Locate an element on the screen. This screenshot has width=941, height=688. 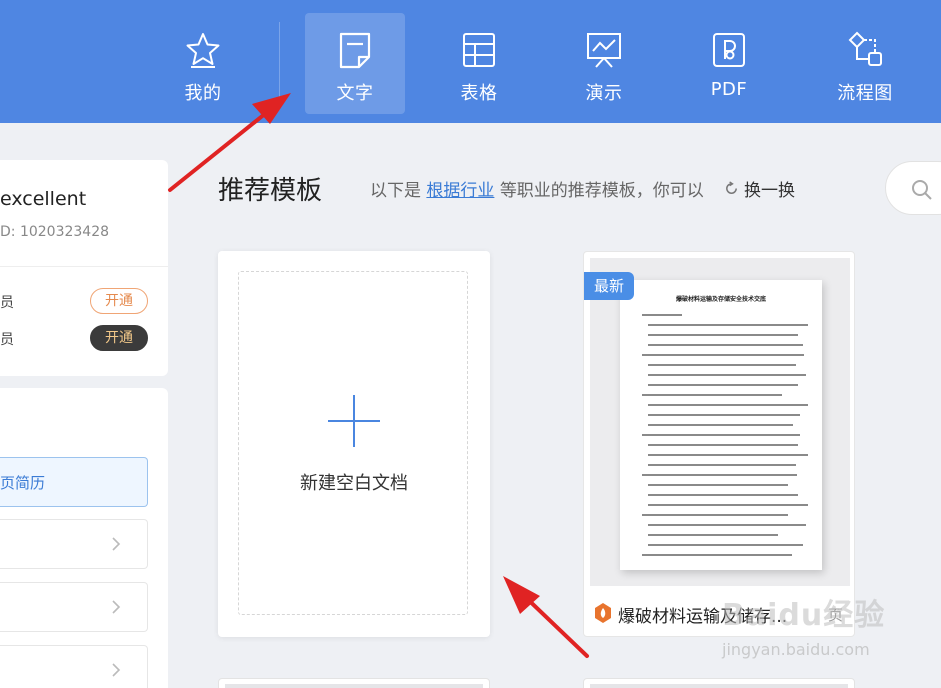
presentation-icon is located at coordinates (604, 50).